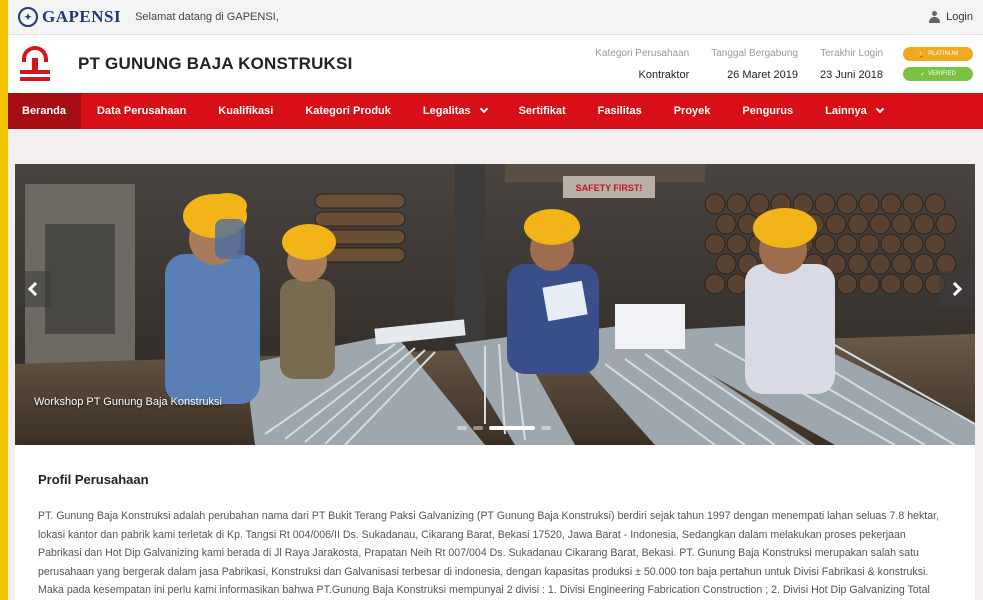 The image size is (983, 600). What do you see at coordinates (921, 54) in the screenshot?
I see `trophy-icon: 🏆` at bounding box center [921, 54].